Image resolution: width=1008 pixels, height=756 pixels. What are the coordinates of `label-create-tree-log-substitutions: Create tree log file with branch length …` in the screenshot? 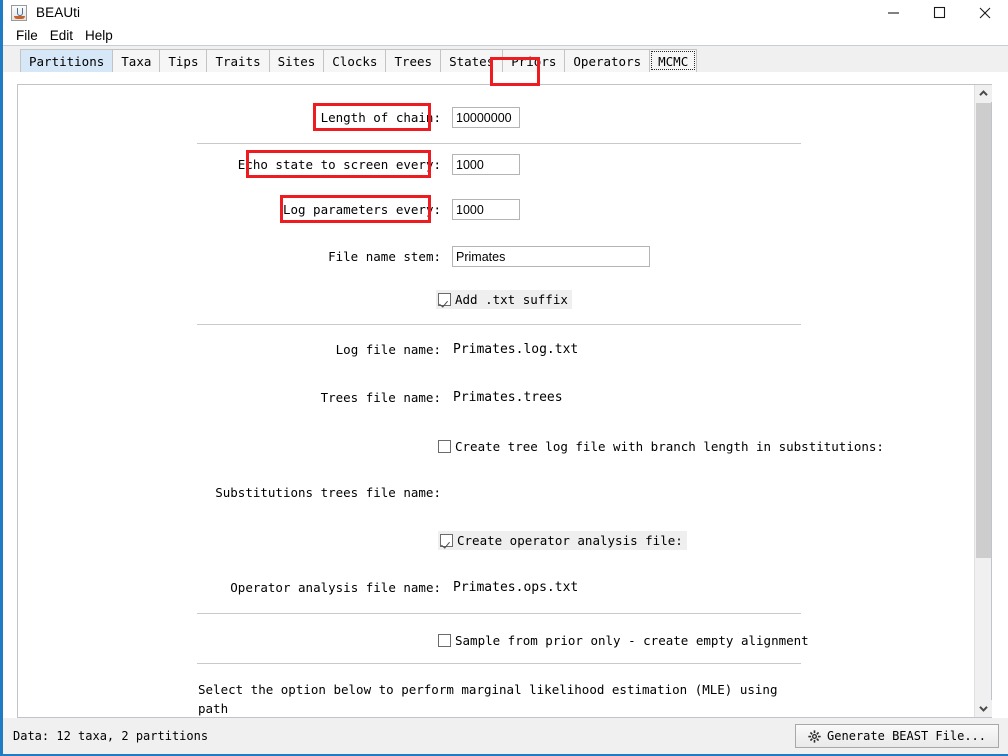 It's located at (669, 446).